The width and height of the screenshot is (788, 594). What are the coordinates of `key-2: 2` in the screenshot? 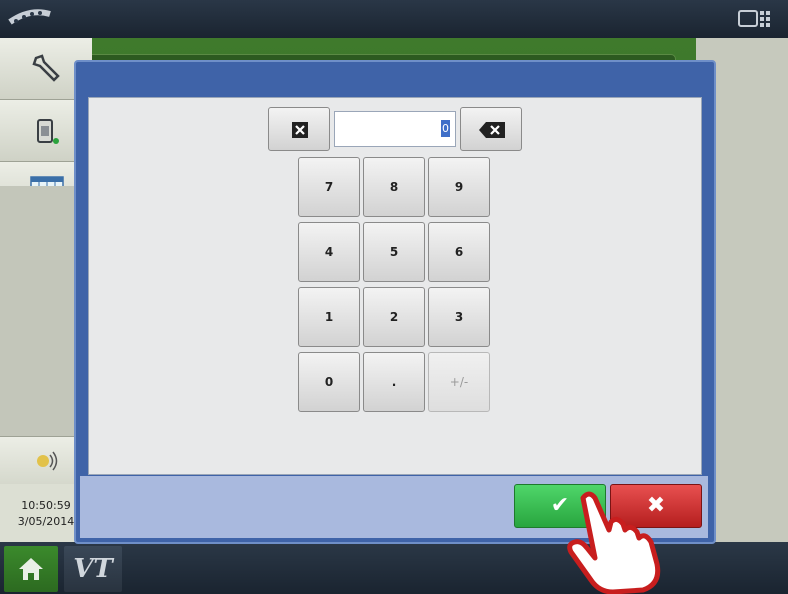 It's located at (394, 317).